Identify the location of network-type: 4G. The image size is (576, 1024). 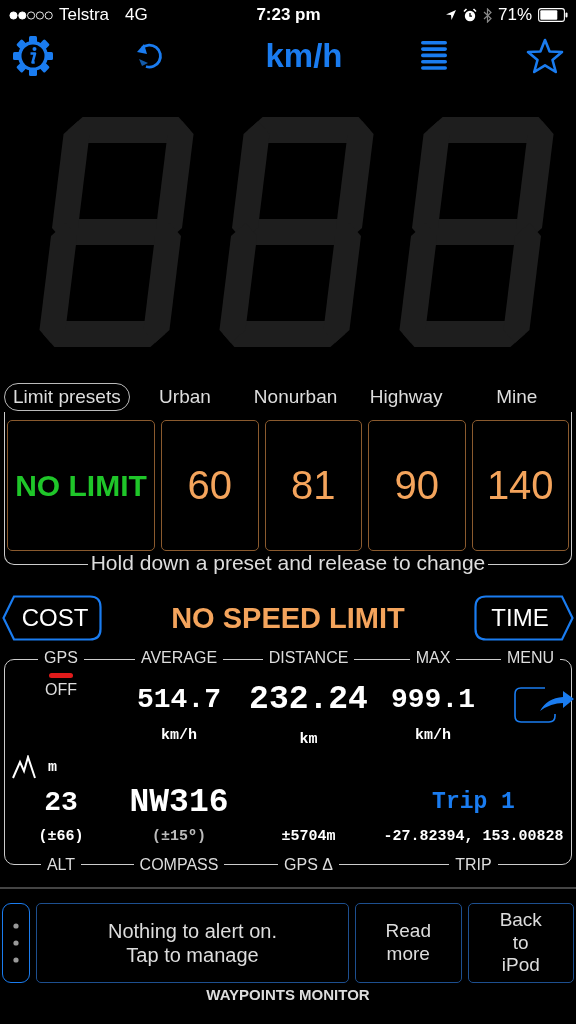
(136, 15).